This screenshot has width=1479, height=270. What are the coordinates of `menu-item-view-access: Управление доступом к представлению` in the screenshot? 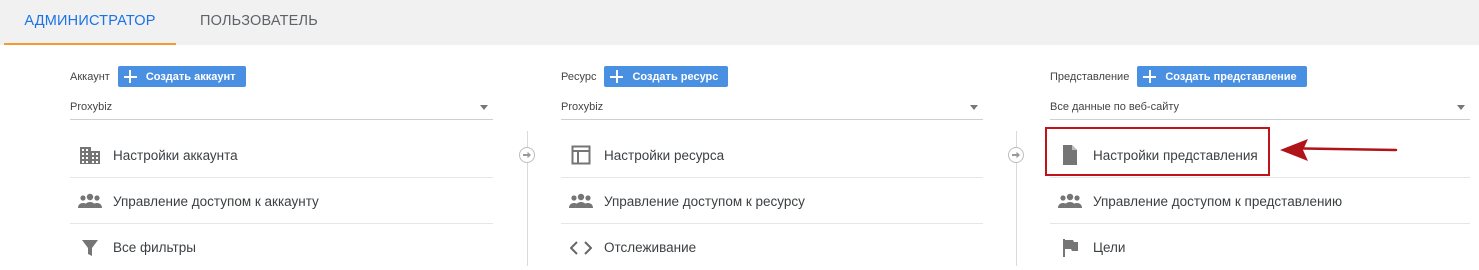 It's located at (1260, 201).